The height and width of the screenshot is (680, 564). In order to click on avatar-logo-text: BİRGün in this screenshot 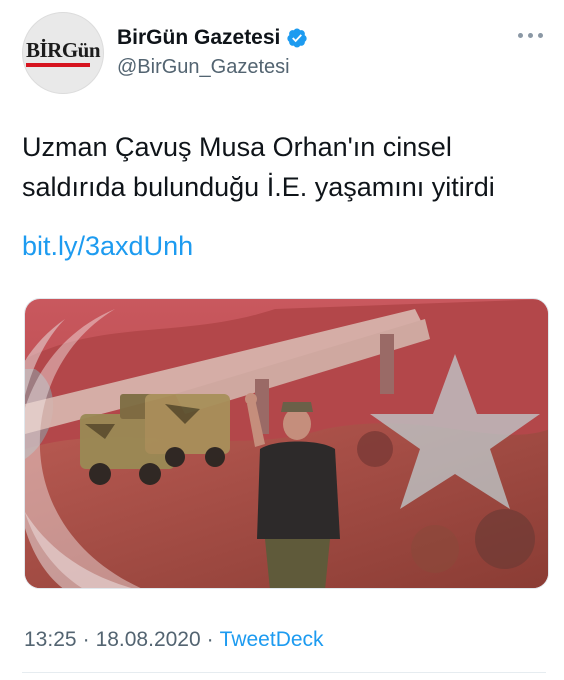, I will do `click(63, 49)`.